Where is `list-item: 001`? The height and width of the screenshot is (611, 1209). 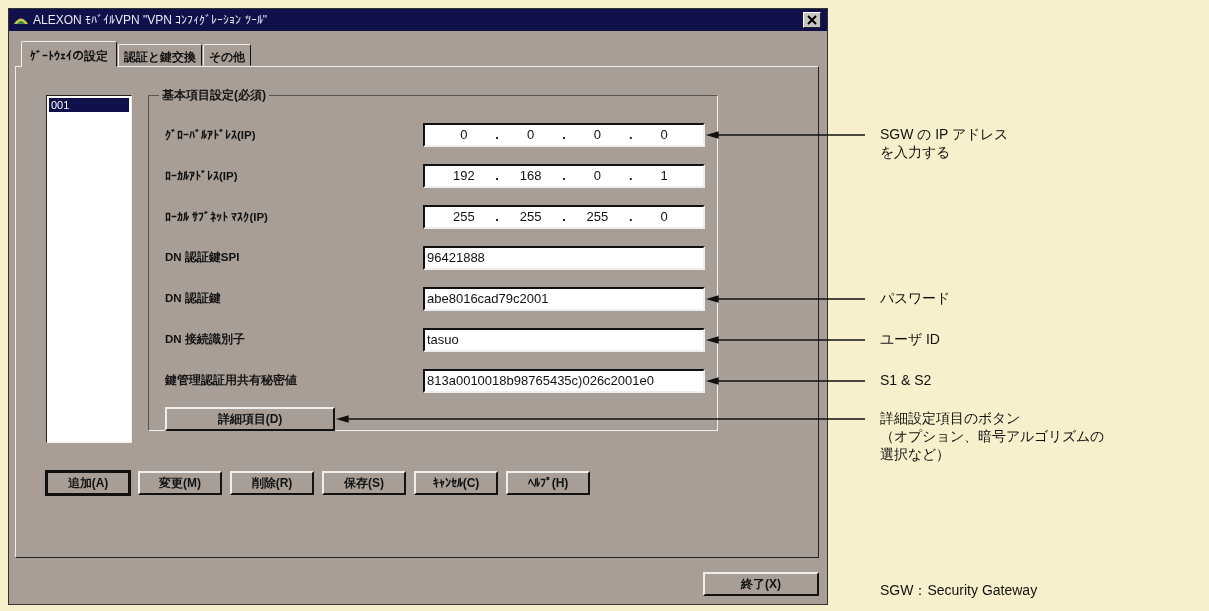
list-item: 001 is located at coordinates (89, 105).